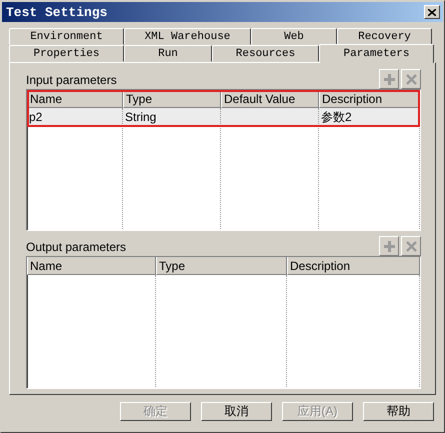 The width and height of the screenshot is (445, 433). Describe the element at coordinates (236, 411) in the screenshot. I see `dialog-button: 取消` at that location.